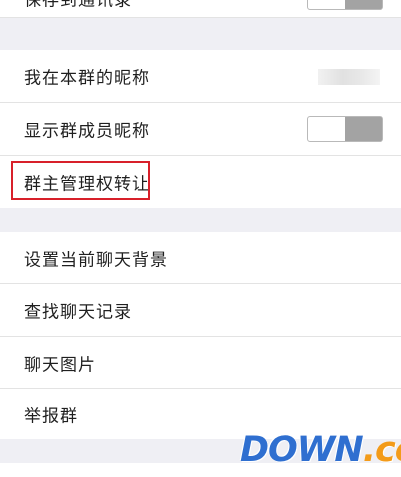 The height and width of the screenshot is (477, 401). What do you see at coordinates (200, 258) in the screenshot?
I see `set-chat-background-row: 设置当前聊天背景` at bounding box center [200, 258].